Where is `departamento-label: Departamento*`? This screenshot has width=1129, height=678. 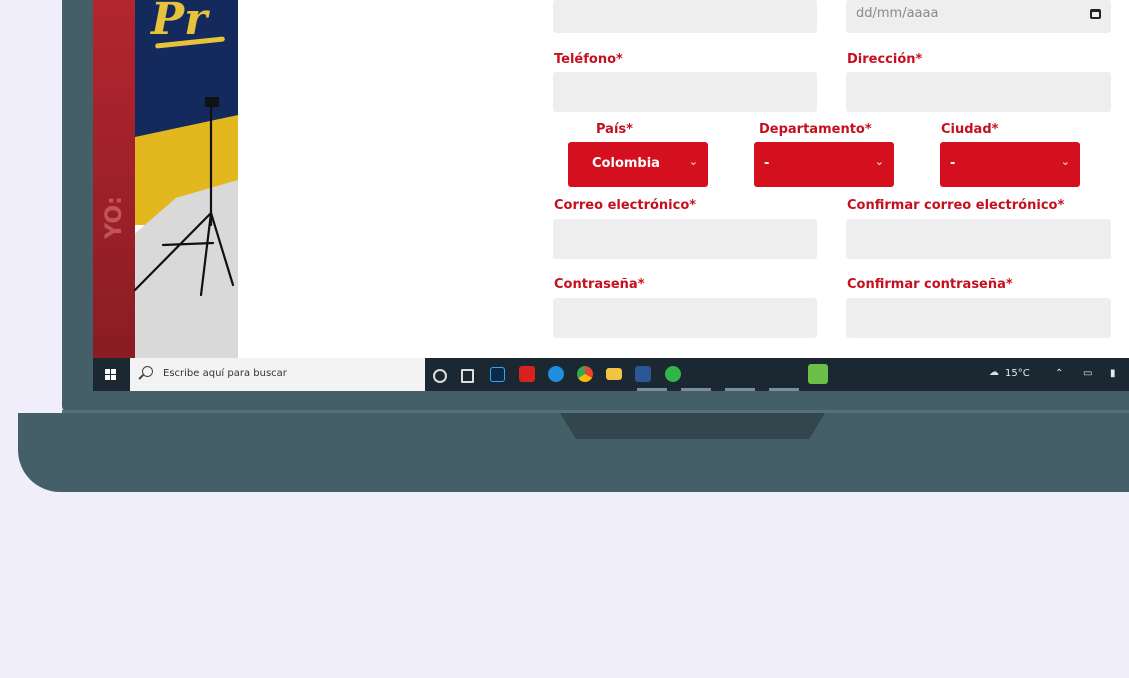
departamento-label: Departamento* is located at coordinates (815, 129).